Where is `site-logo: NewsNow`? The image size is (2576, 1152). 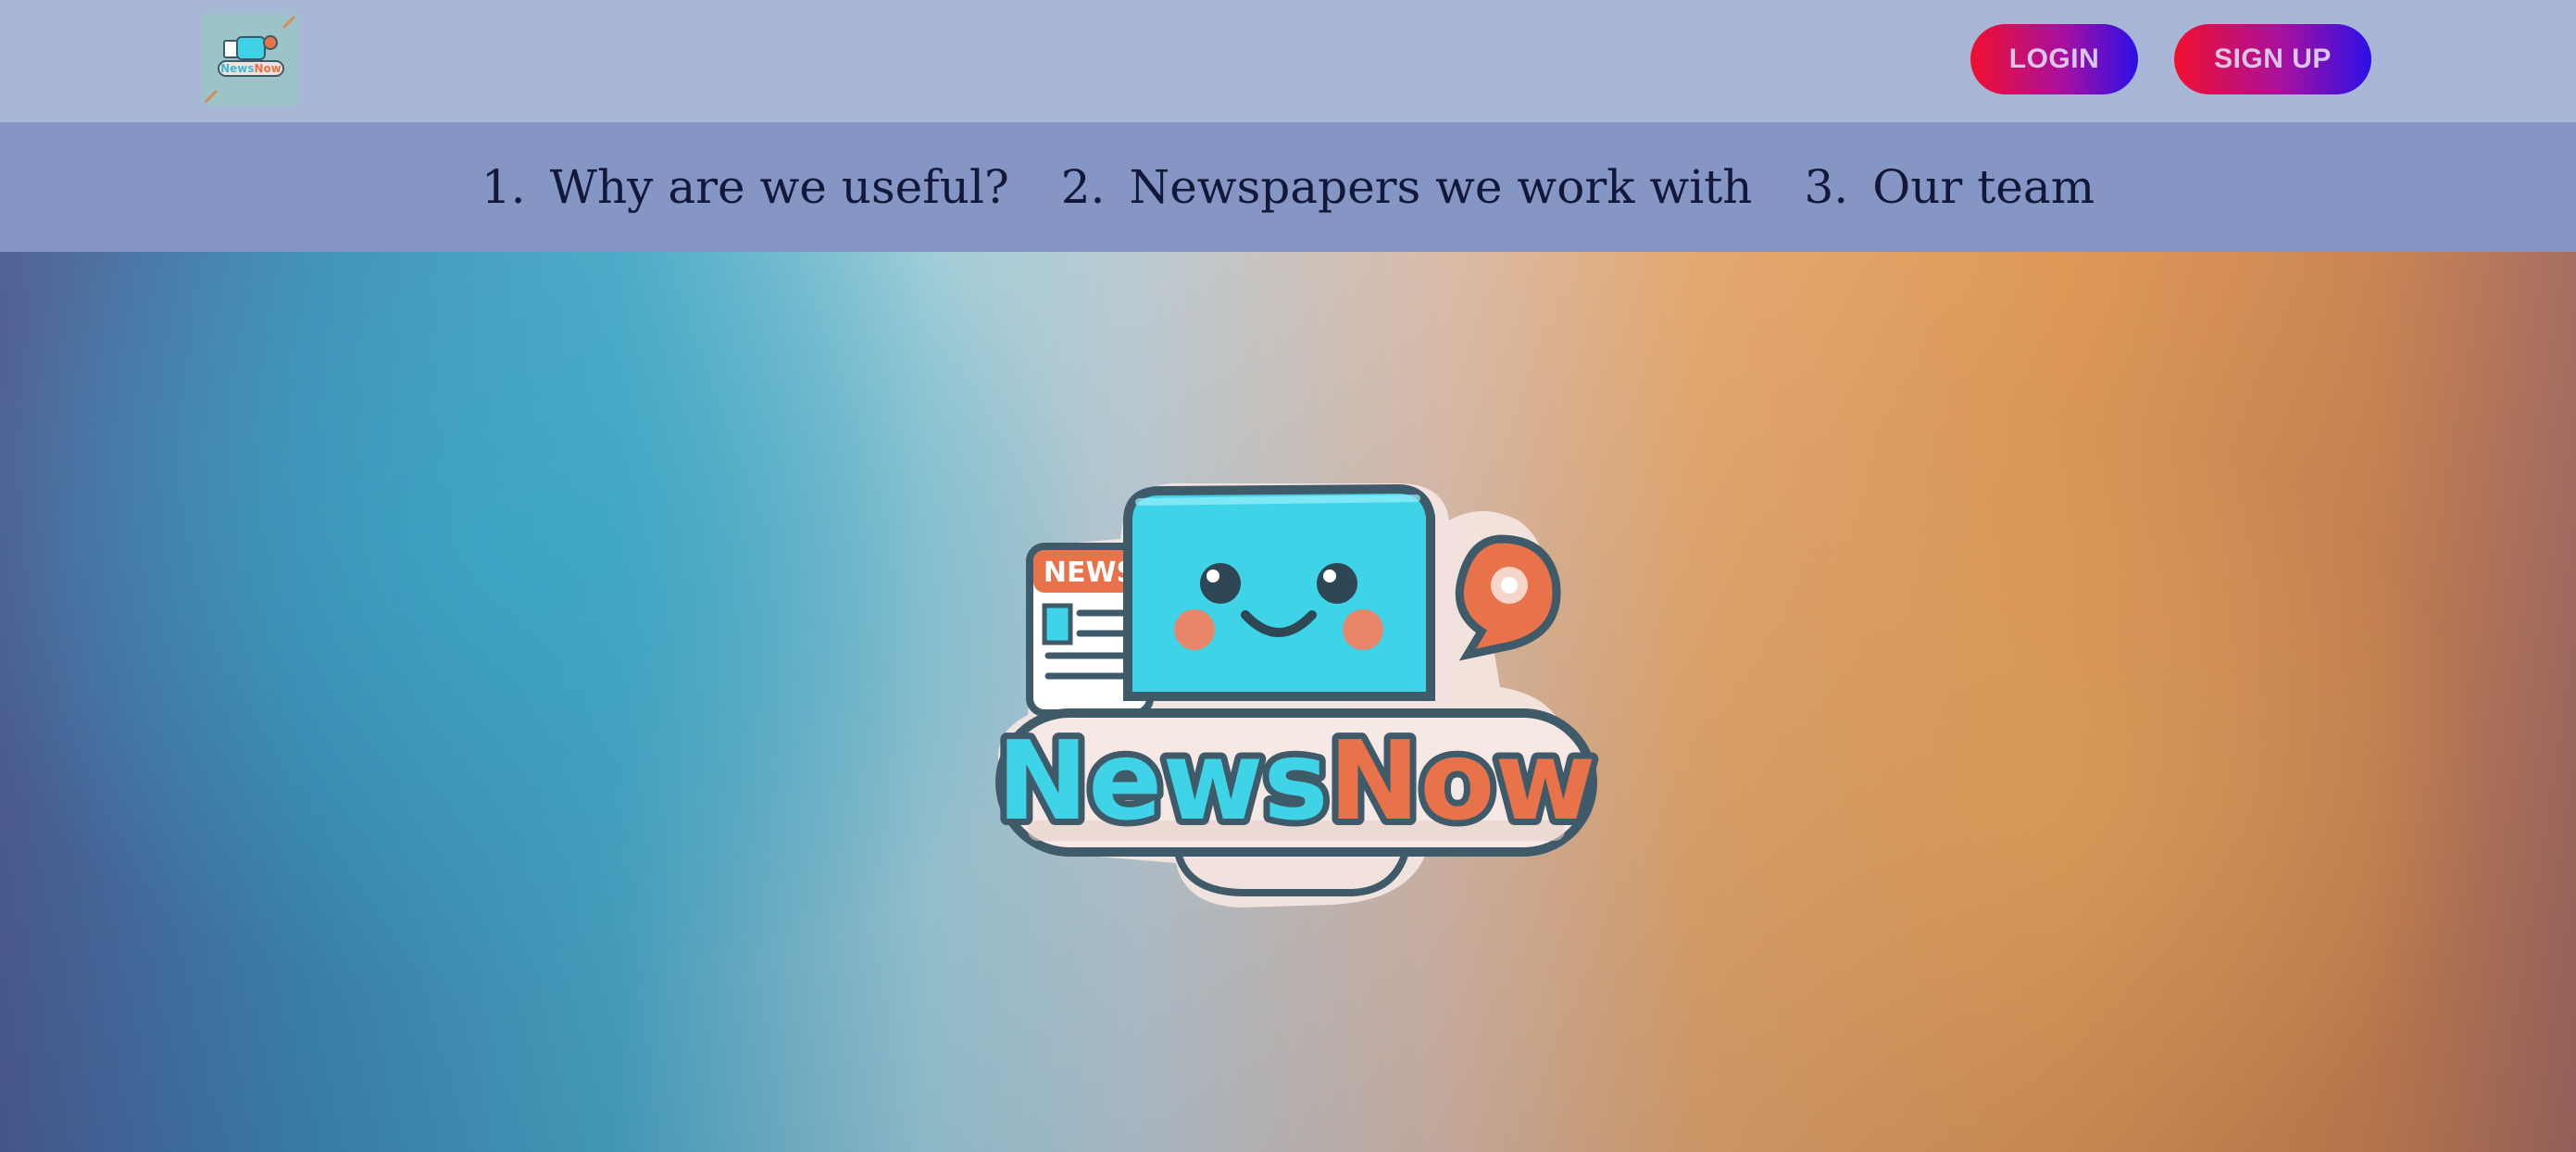
site-logo: NewsNow is located at coordinates (250, 59).